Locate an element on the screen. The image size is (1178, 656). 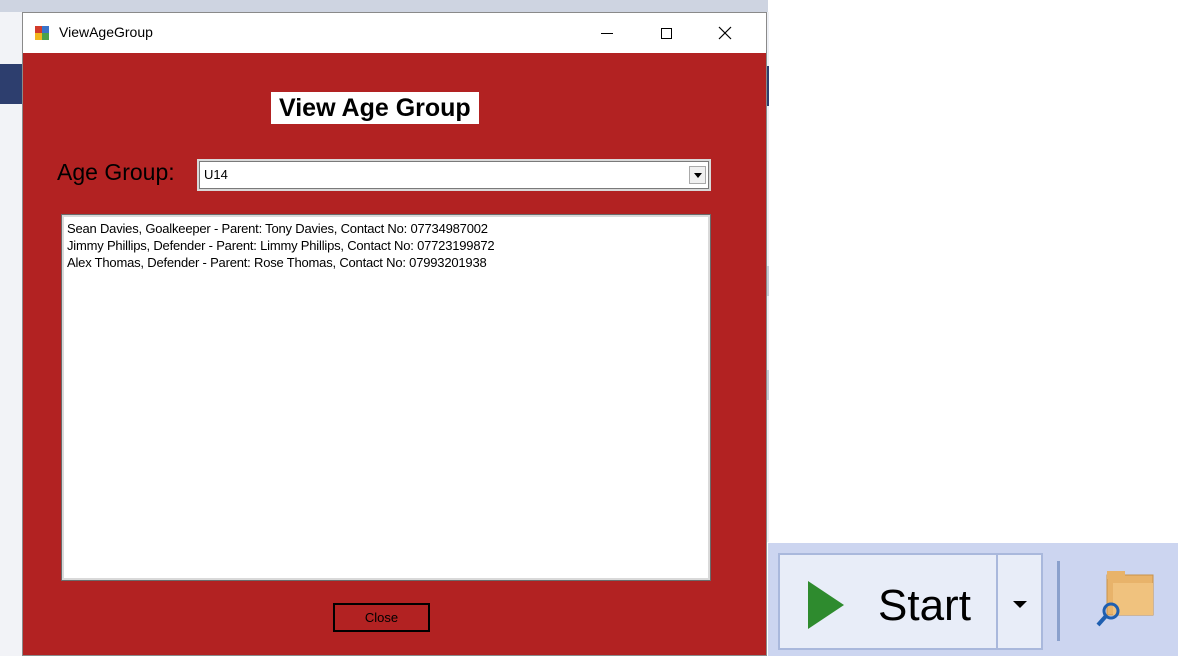
start-dropdown-button is located at coordinates (1019, 601).